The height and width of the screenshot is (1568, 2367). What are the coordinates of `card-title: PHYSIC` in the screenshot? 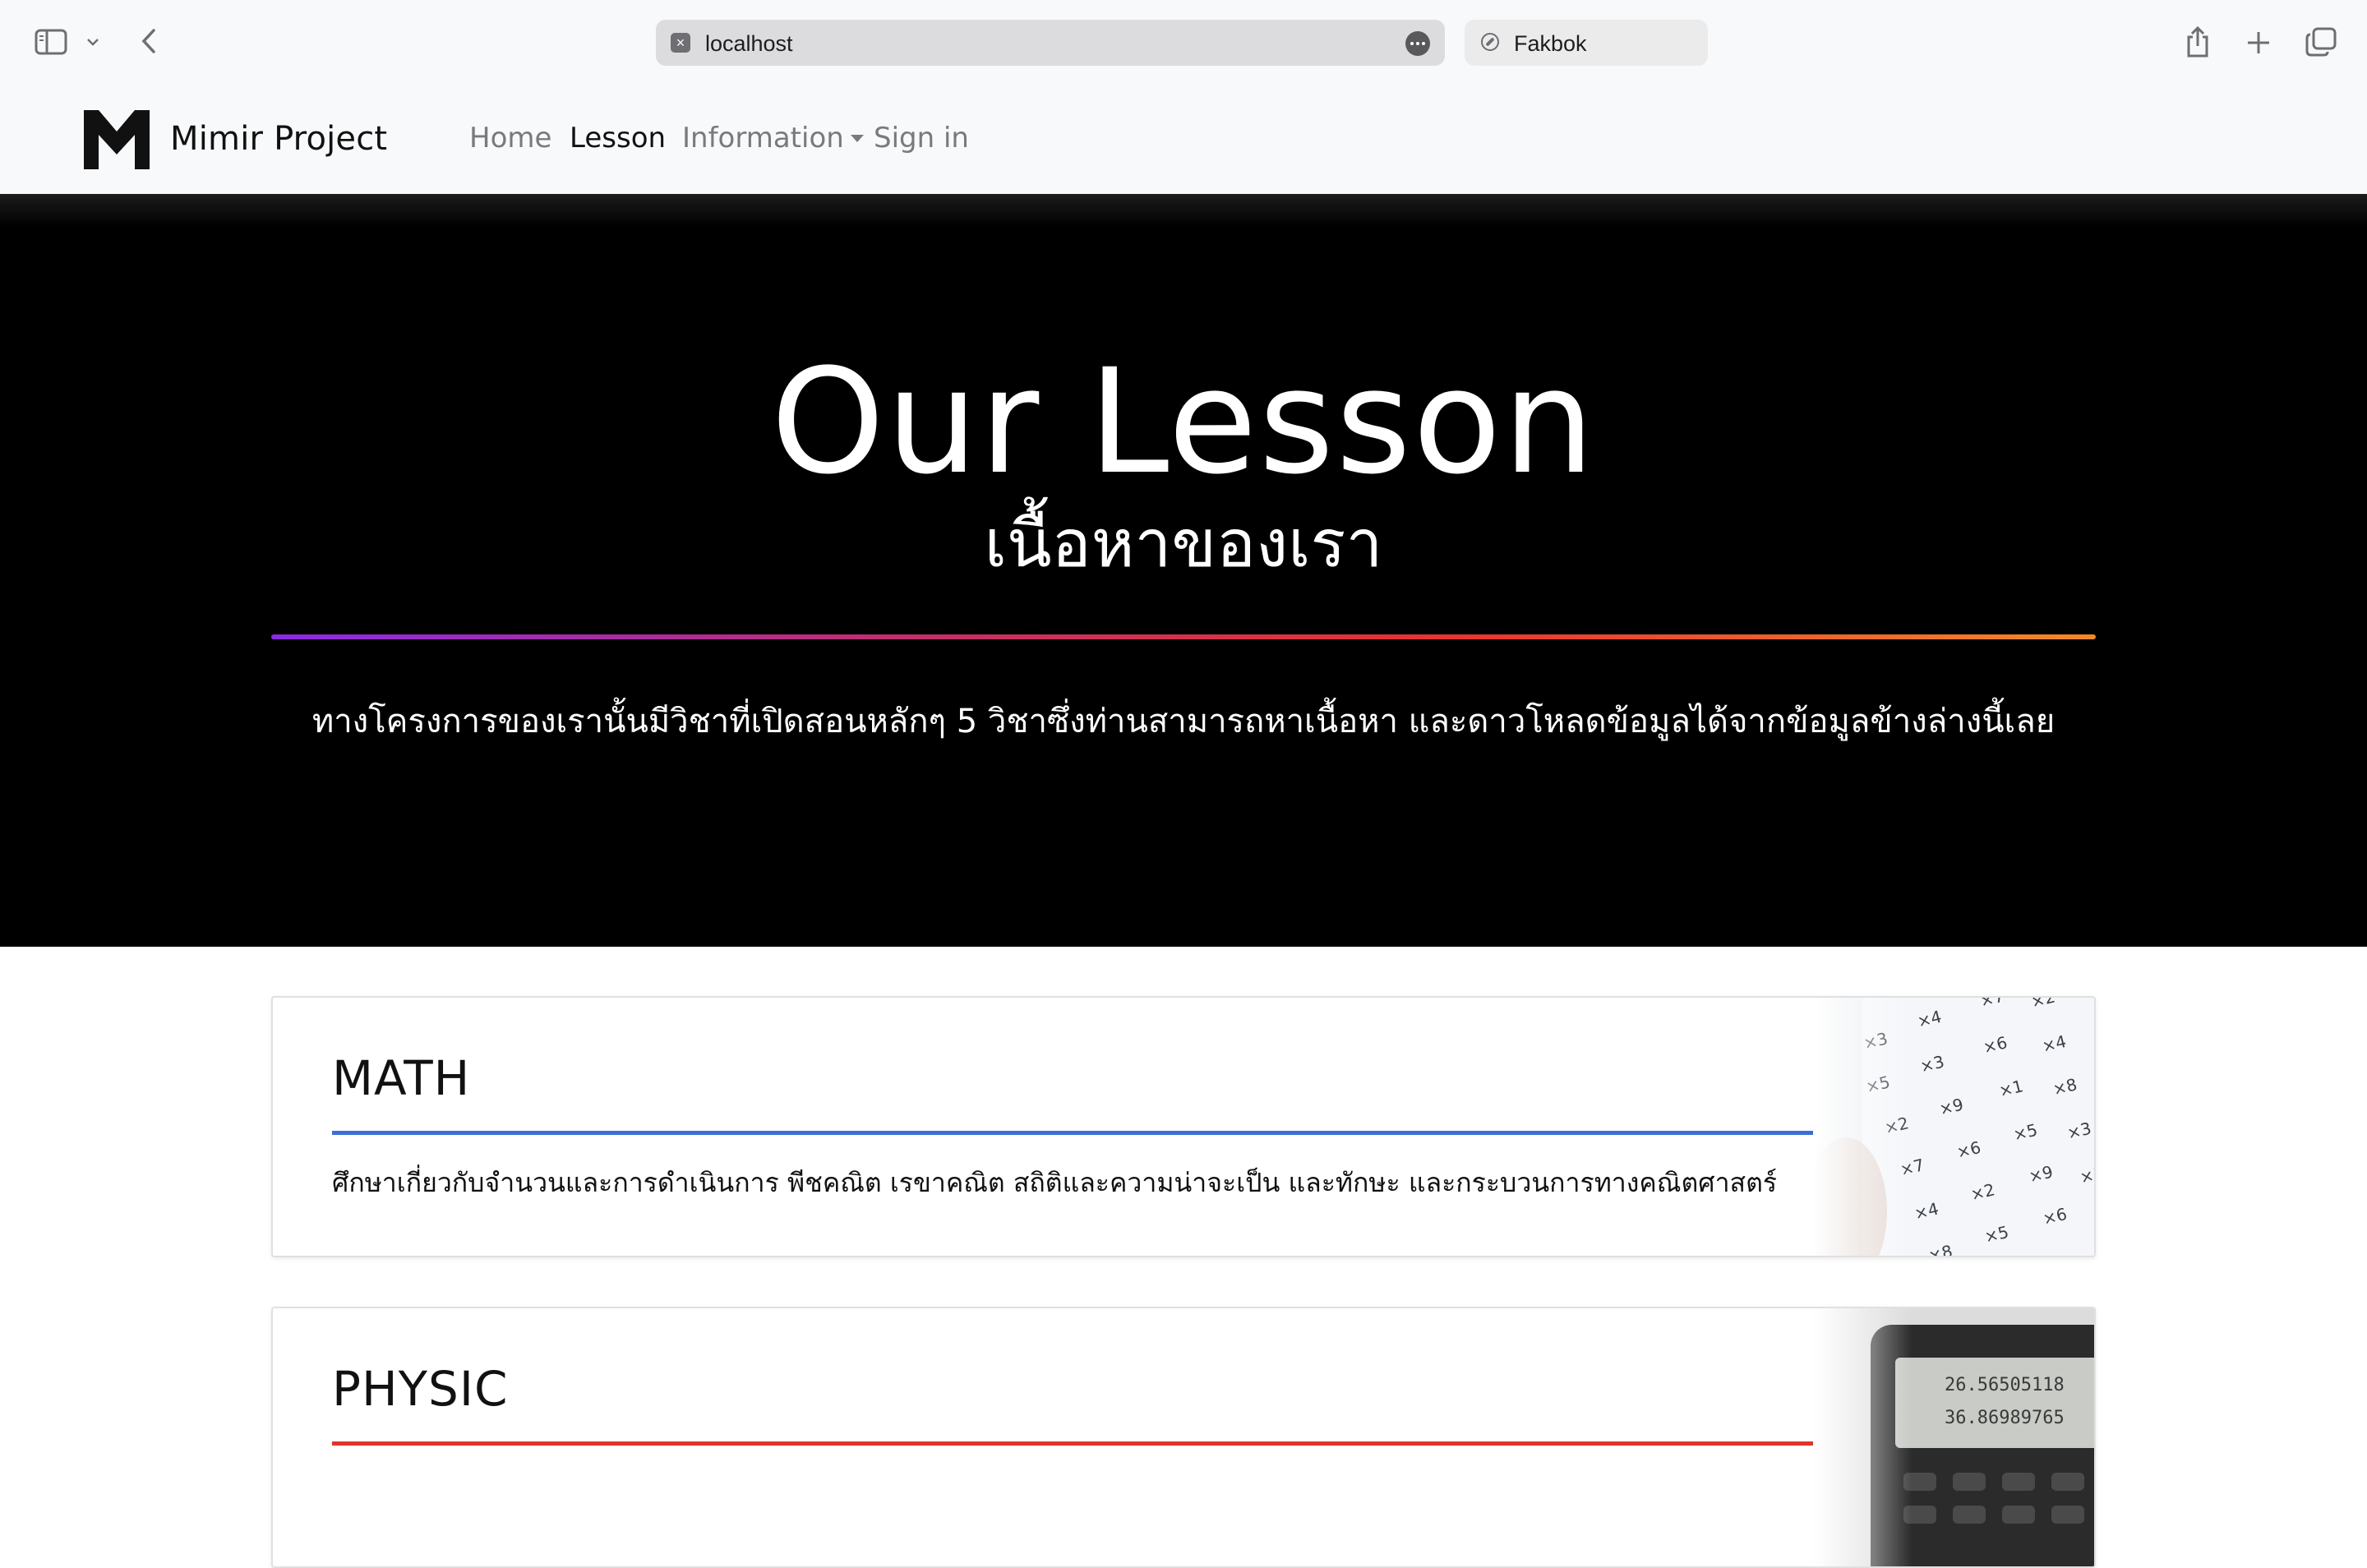 It's located at (420, 1389).